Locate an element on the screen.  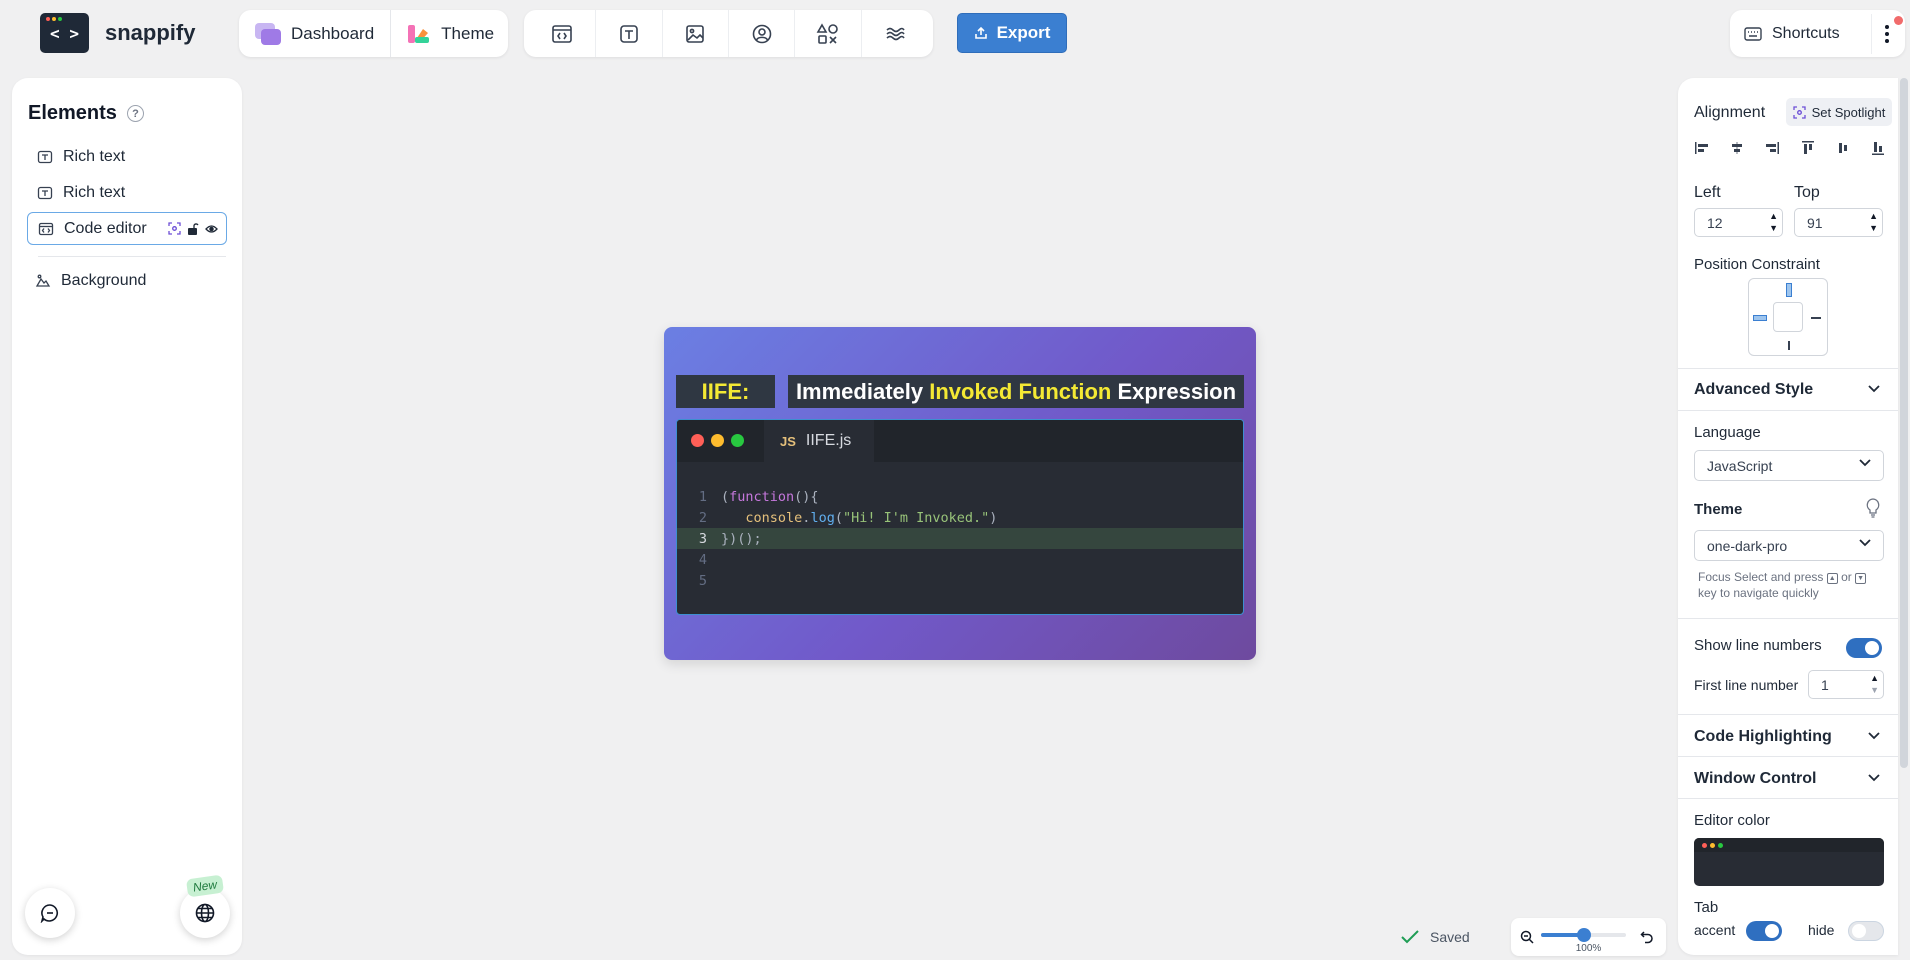
background-icon is located at coordinates (43, 280).